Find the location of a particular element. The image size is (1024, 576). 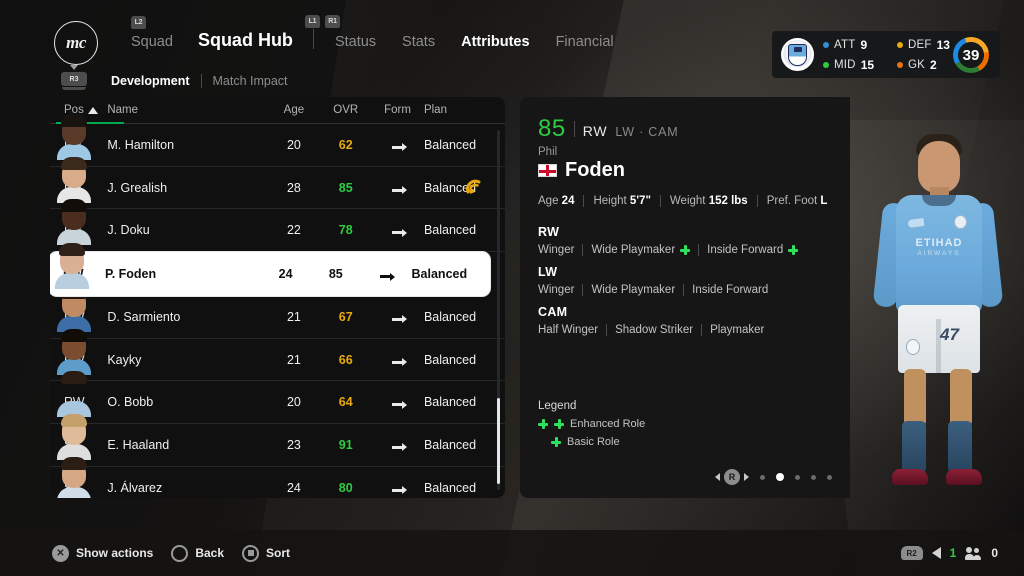

detail-pager: R is located at coordinates (773, 477).